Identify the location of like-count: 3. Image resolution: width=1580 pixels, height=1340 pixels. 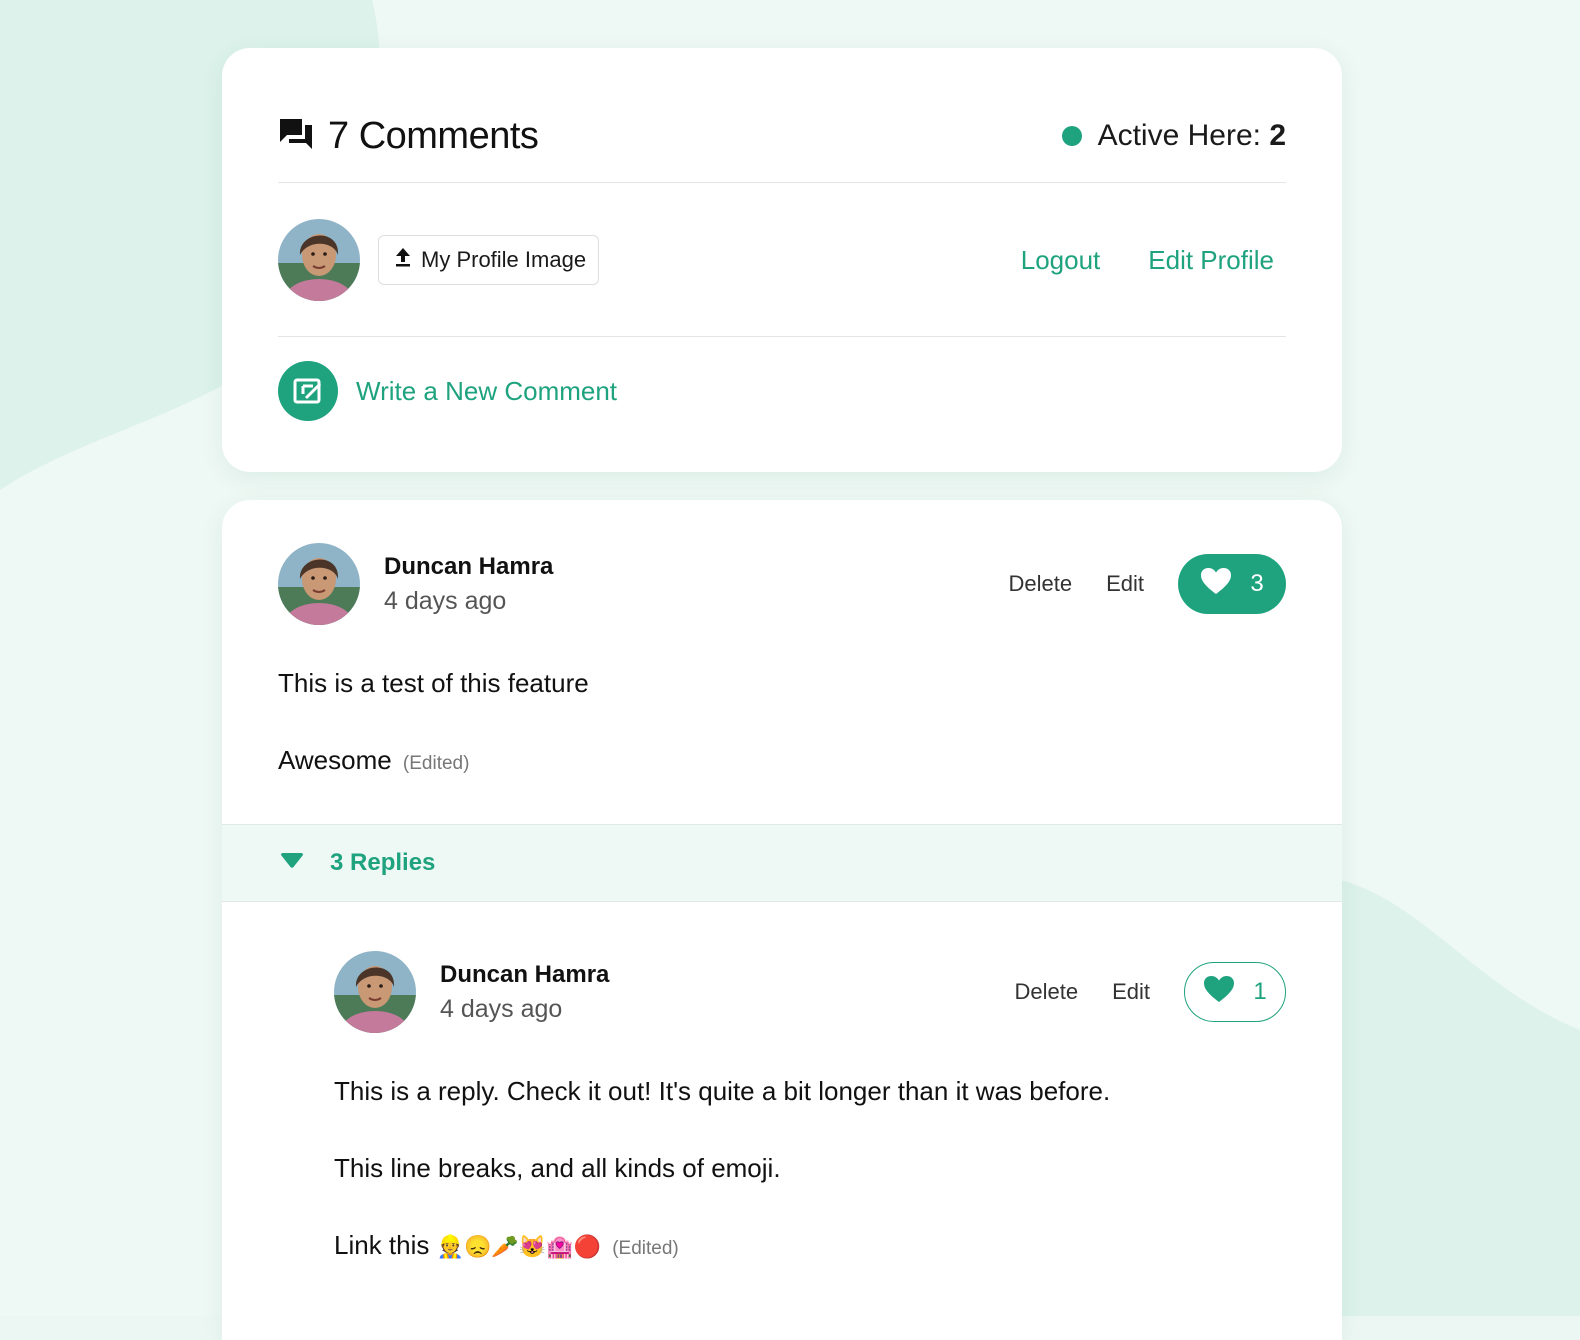
(1257, 583).